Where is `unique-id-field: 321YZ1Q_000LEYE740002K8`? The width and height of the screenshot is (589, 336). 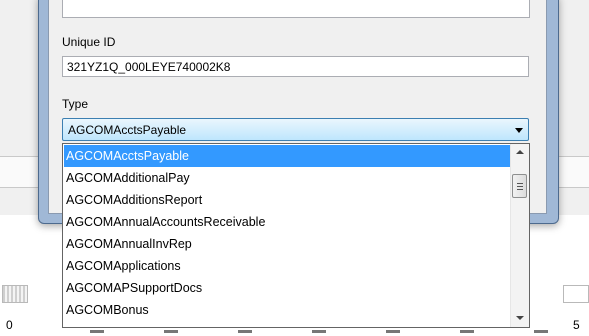 unique-id-field: 321YZ1Q_000LEYE740002K8 is located at coordinates (295, 66).